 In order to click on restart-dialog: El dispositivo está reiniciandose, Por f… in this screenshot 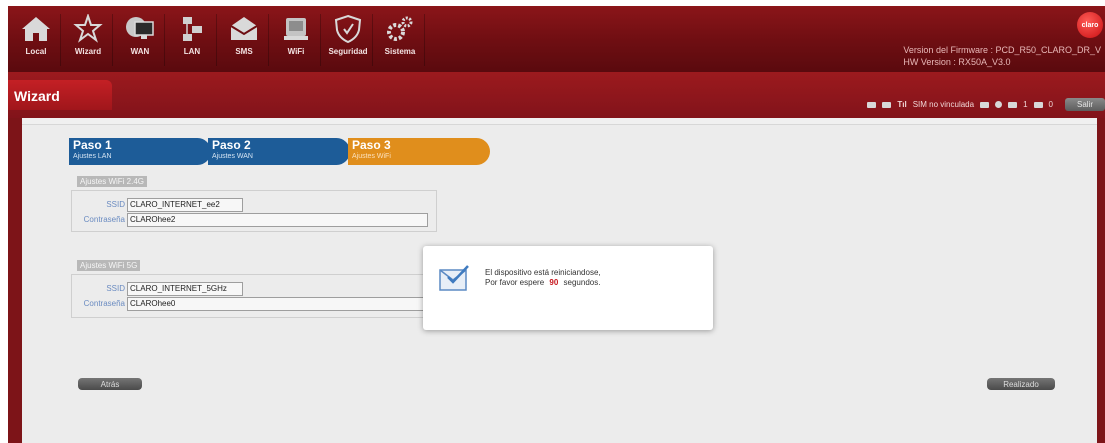, I will do `click(568, 288)`.